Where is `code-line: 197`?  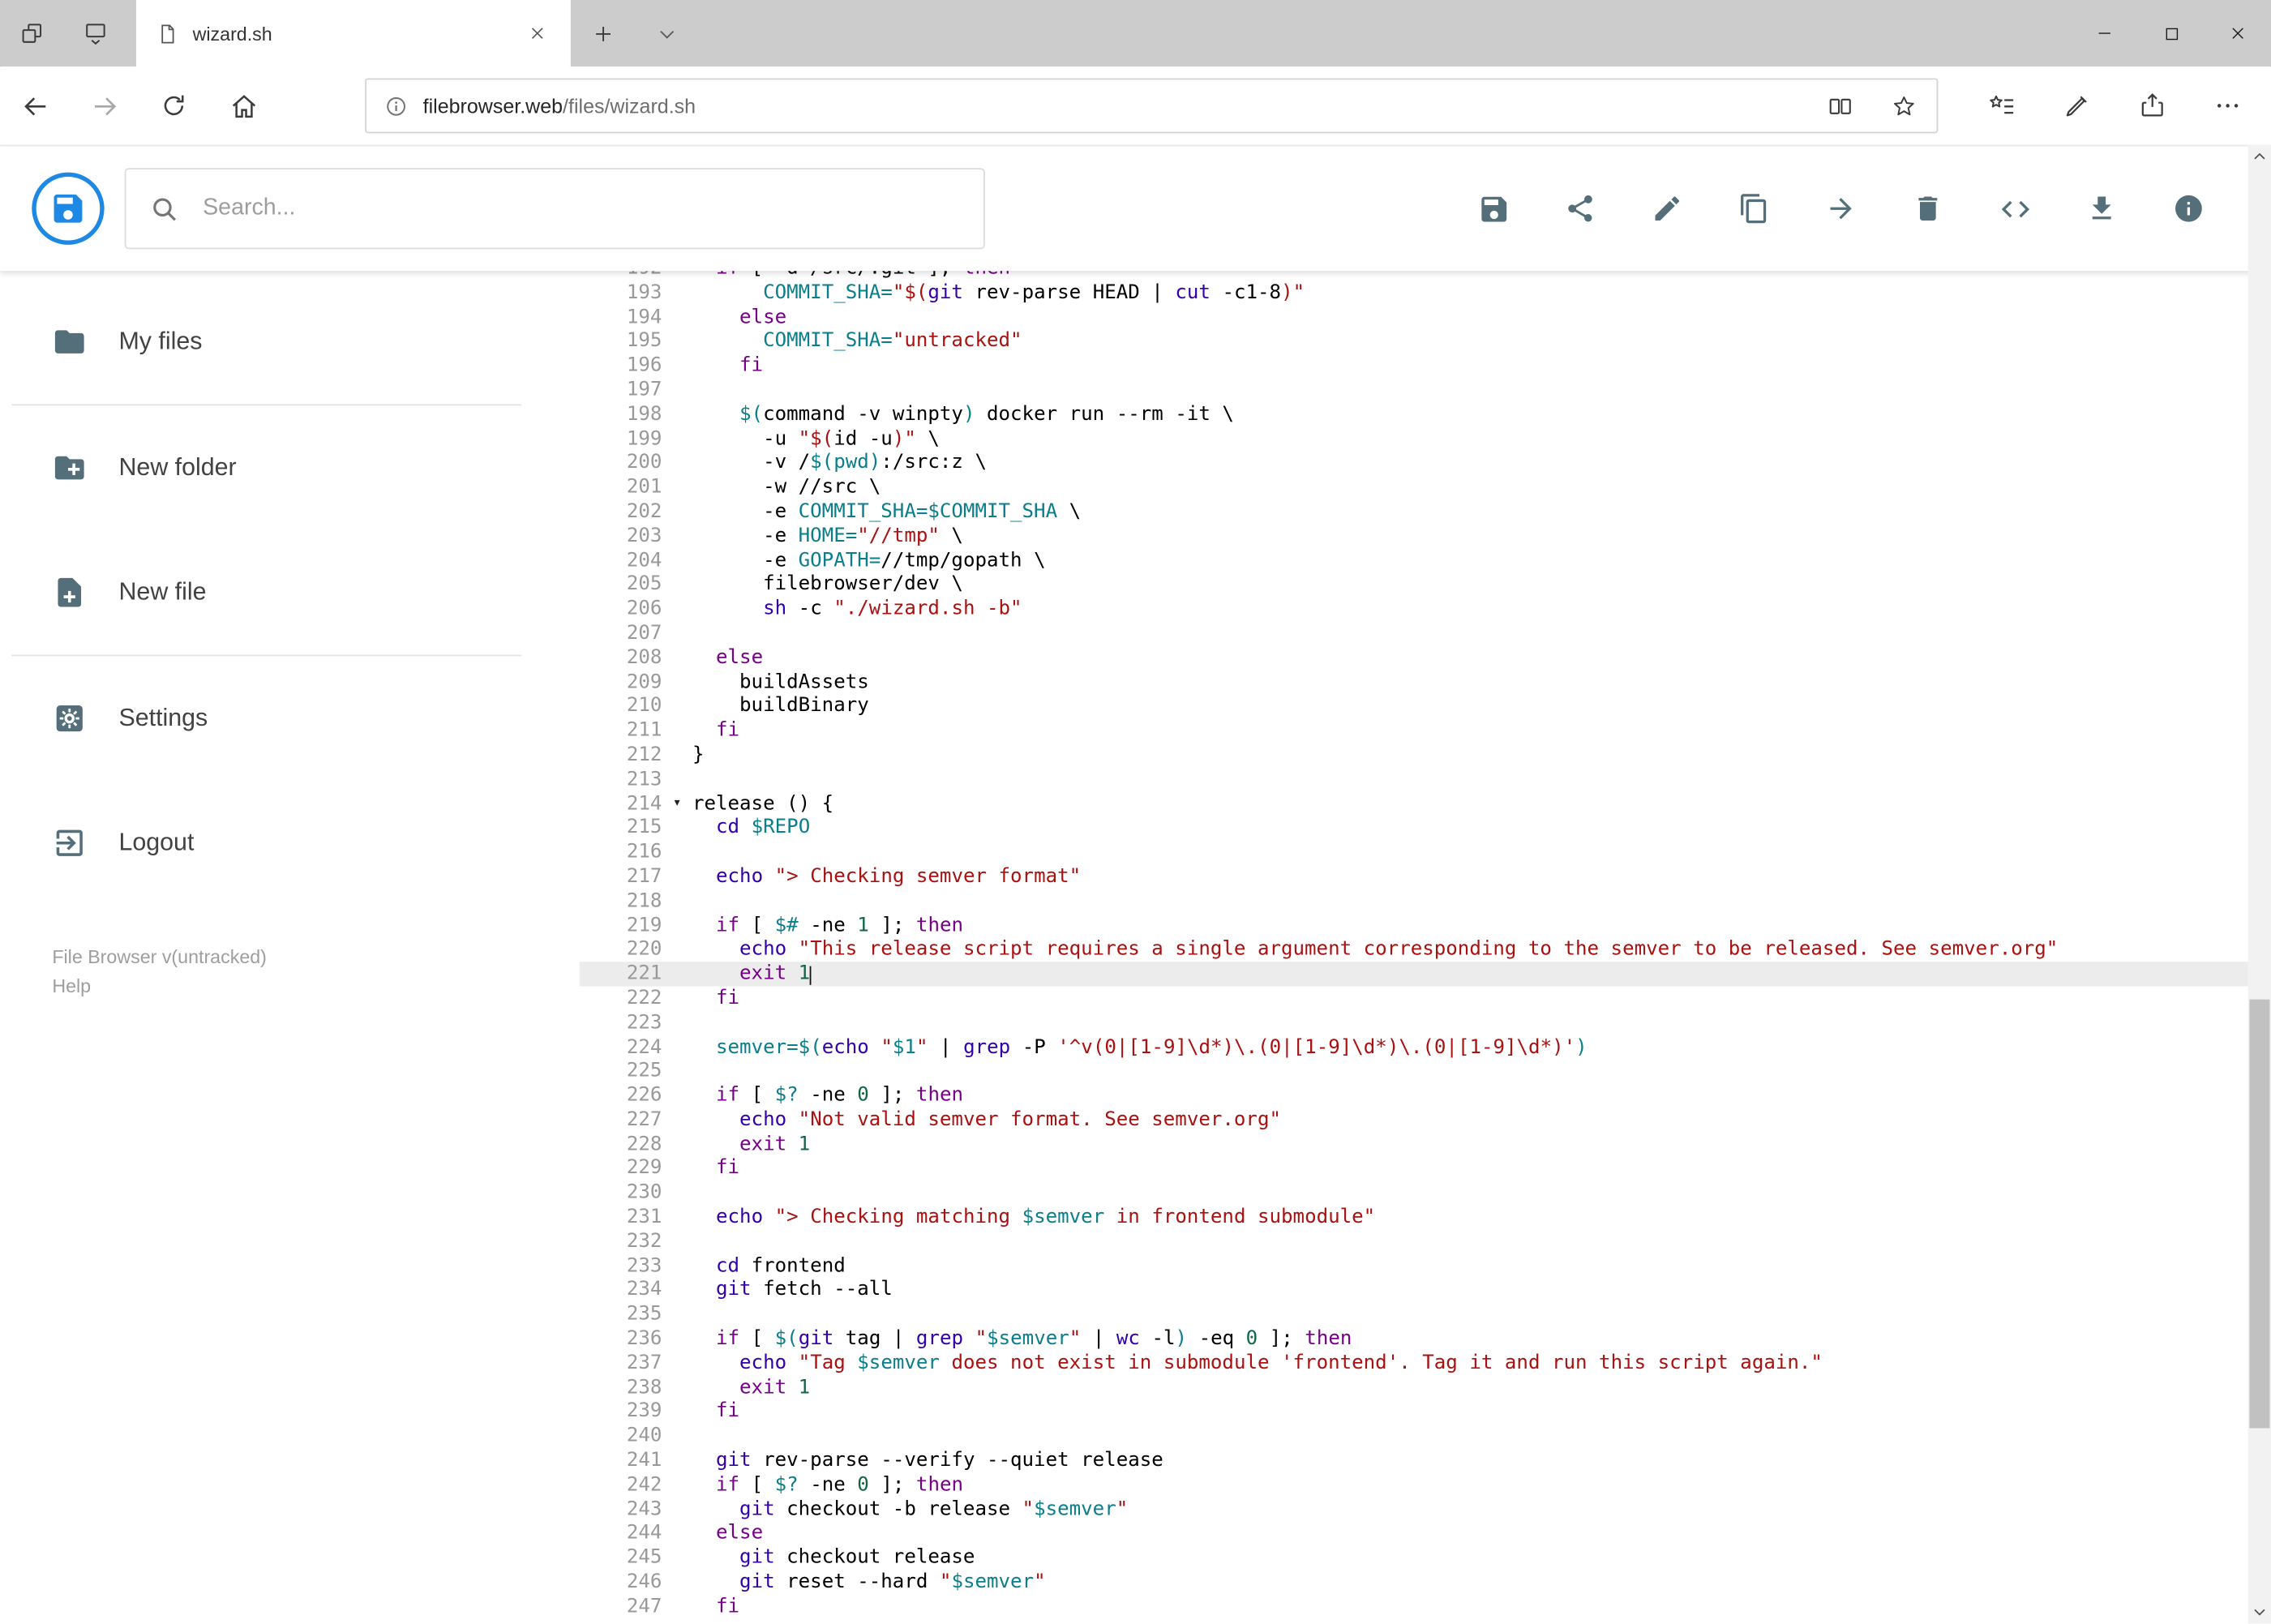 code-line: 197 is located at coordinates (1425, 390).